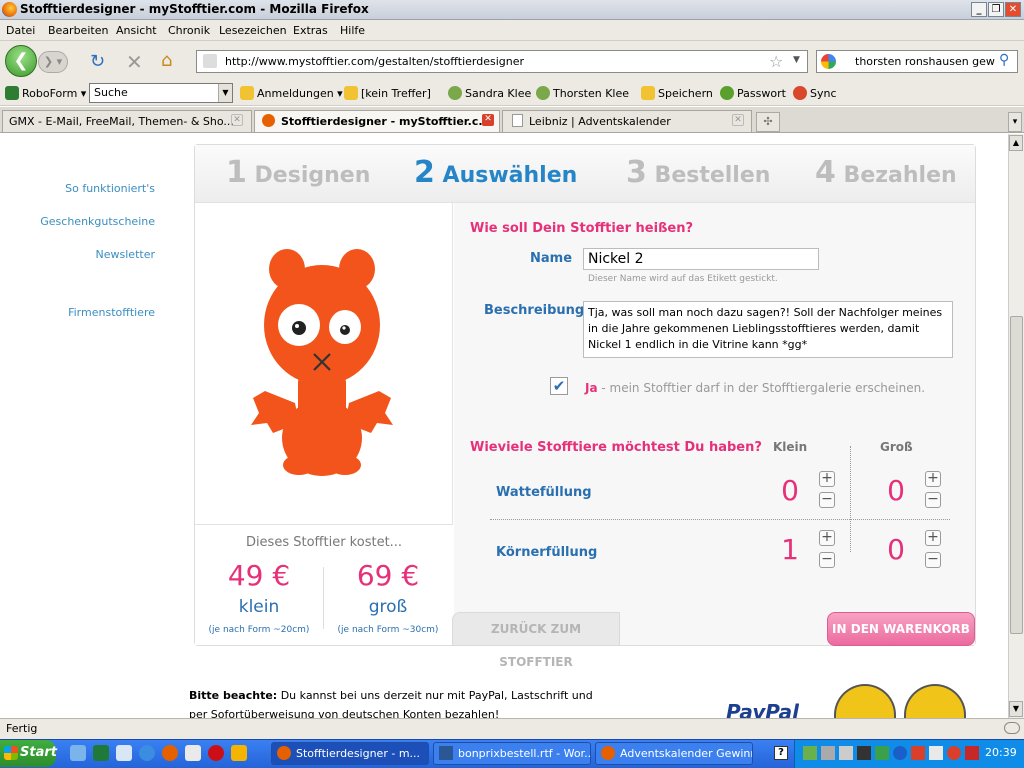  I want to click on tab-list-button: ▾, so click(1015, 122).